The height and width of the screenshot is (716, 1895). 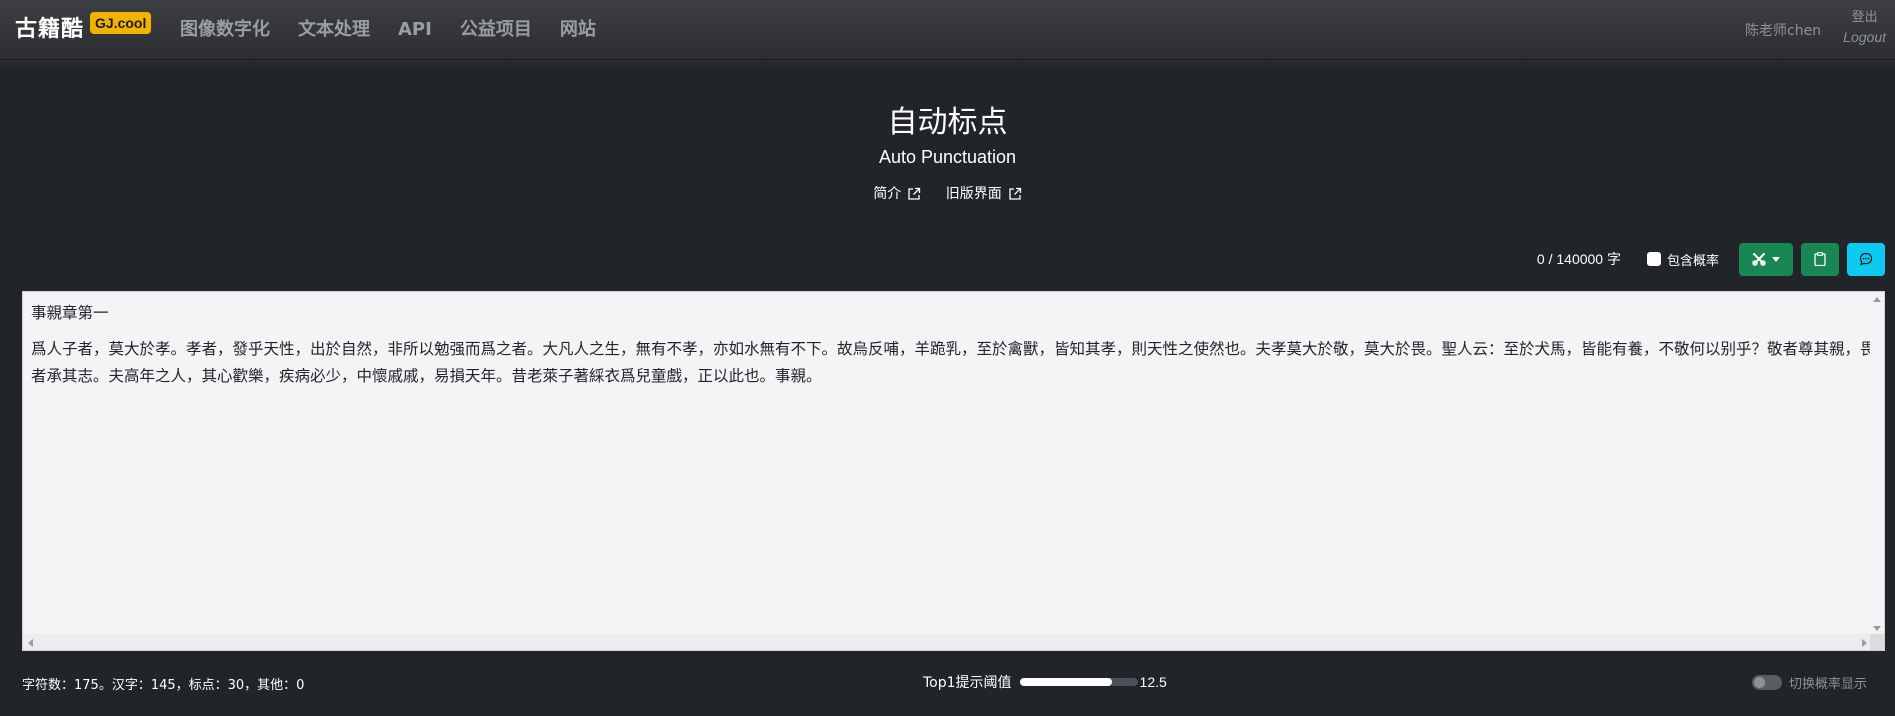 What do you see at coordinates (1065, 682) in the screenshot?
I see `threshold-slider-fill` at bounding box center [1065, 682].